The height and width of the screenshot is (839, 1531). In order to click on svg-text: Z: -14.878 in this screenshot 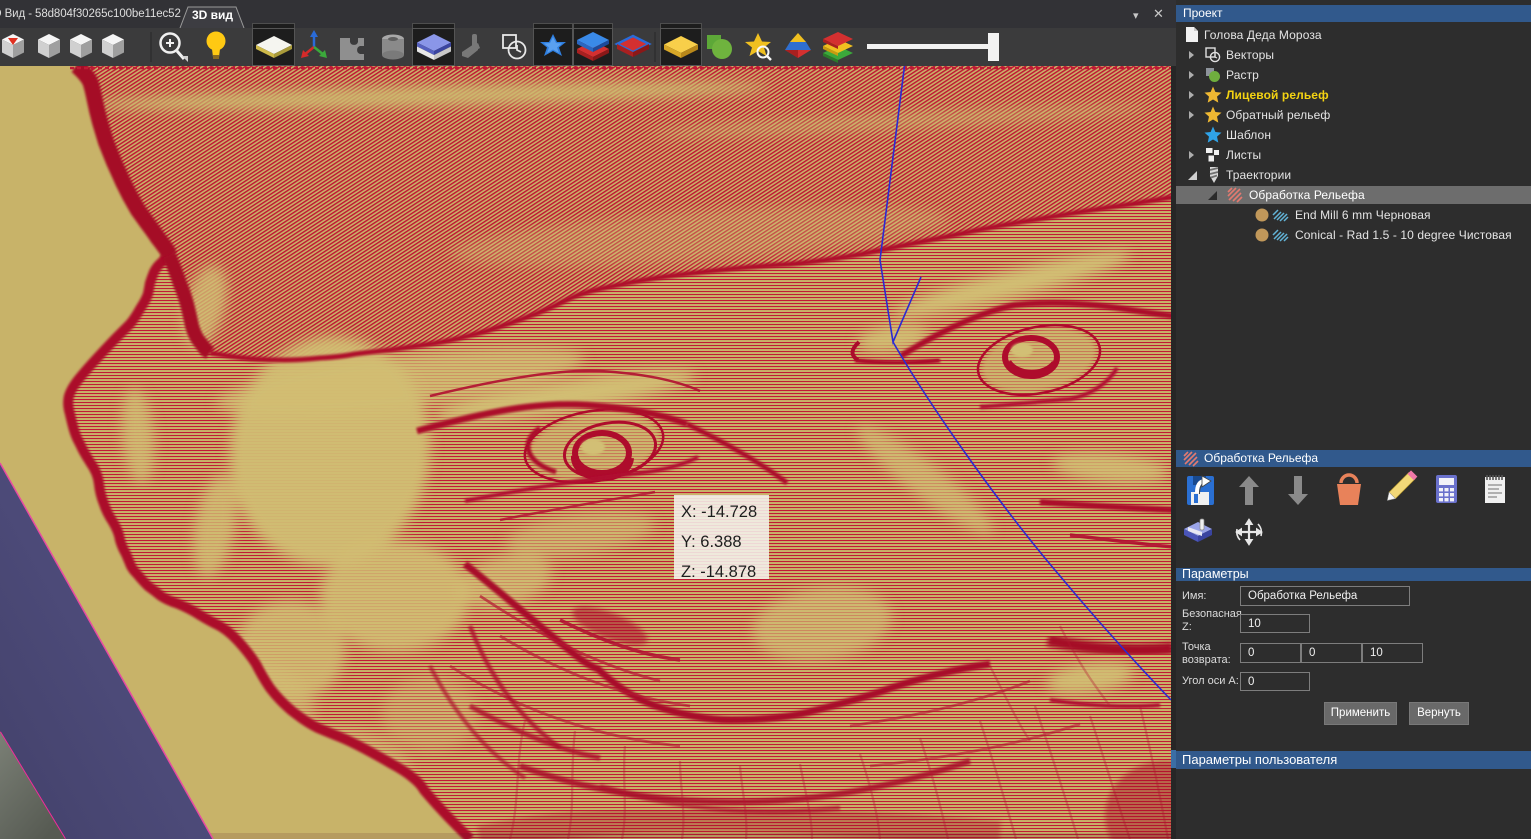, I will do `click(718, 572)`.